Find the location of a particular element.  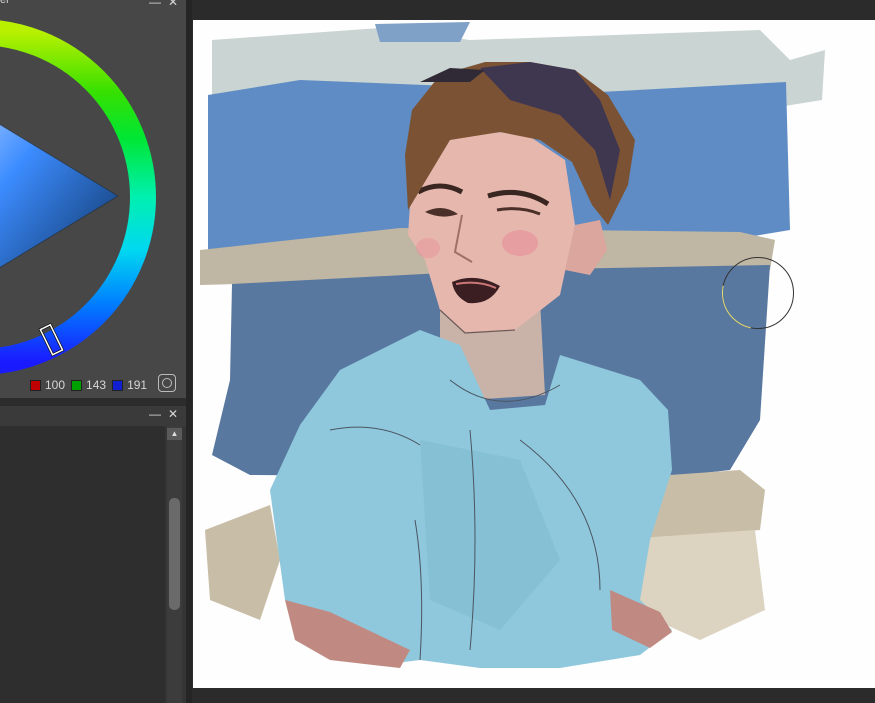

red-value: 100 is located at coordinates (47, 385).